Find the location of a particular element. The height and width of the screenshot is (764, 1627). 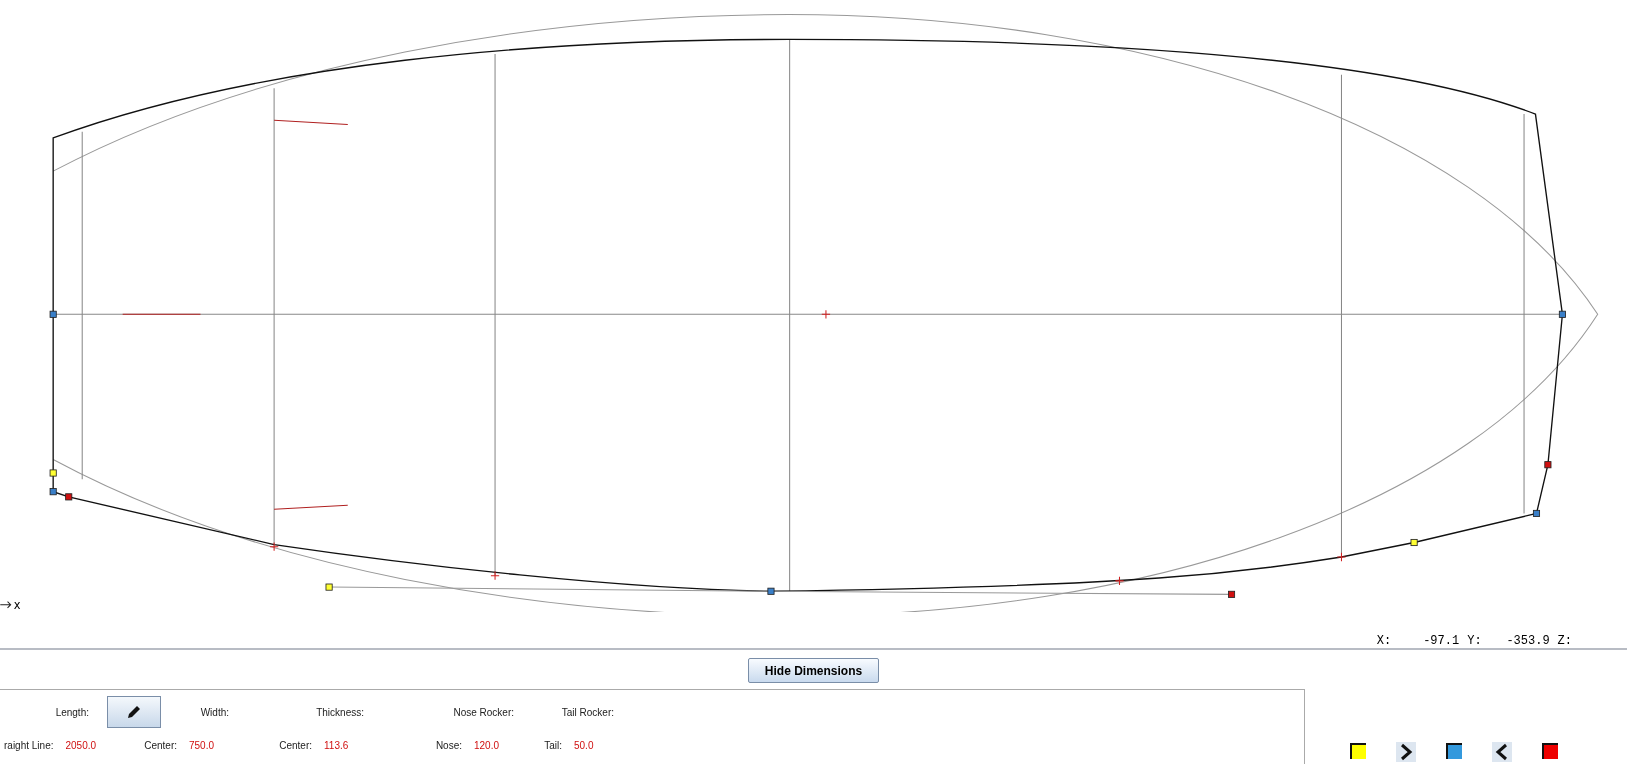

dimension-label: Thickness: is located at coordinates (340, 712).